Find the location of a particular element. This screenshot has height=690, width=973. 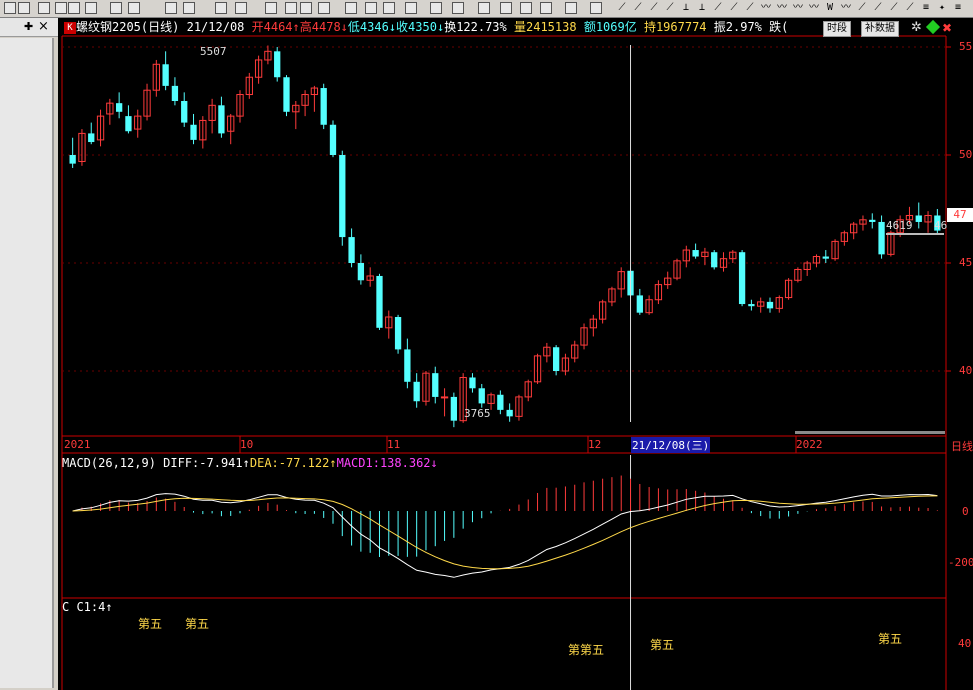

low-arrow-icon: ↓ is located at coordinates (392, 27).